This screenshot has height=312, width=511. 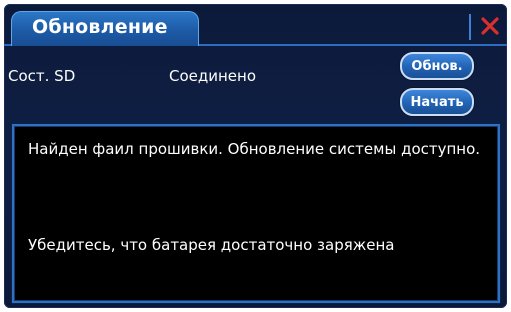 I want to click on title-divider, so click(x=470, y=27).